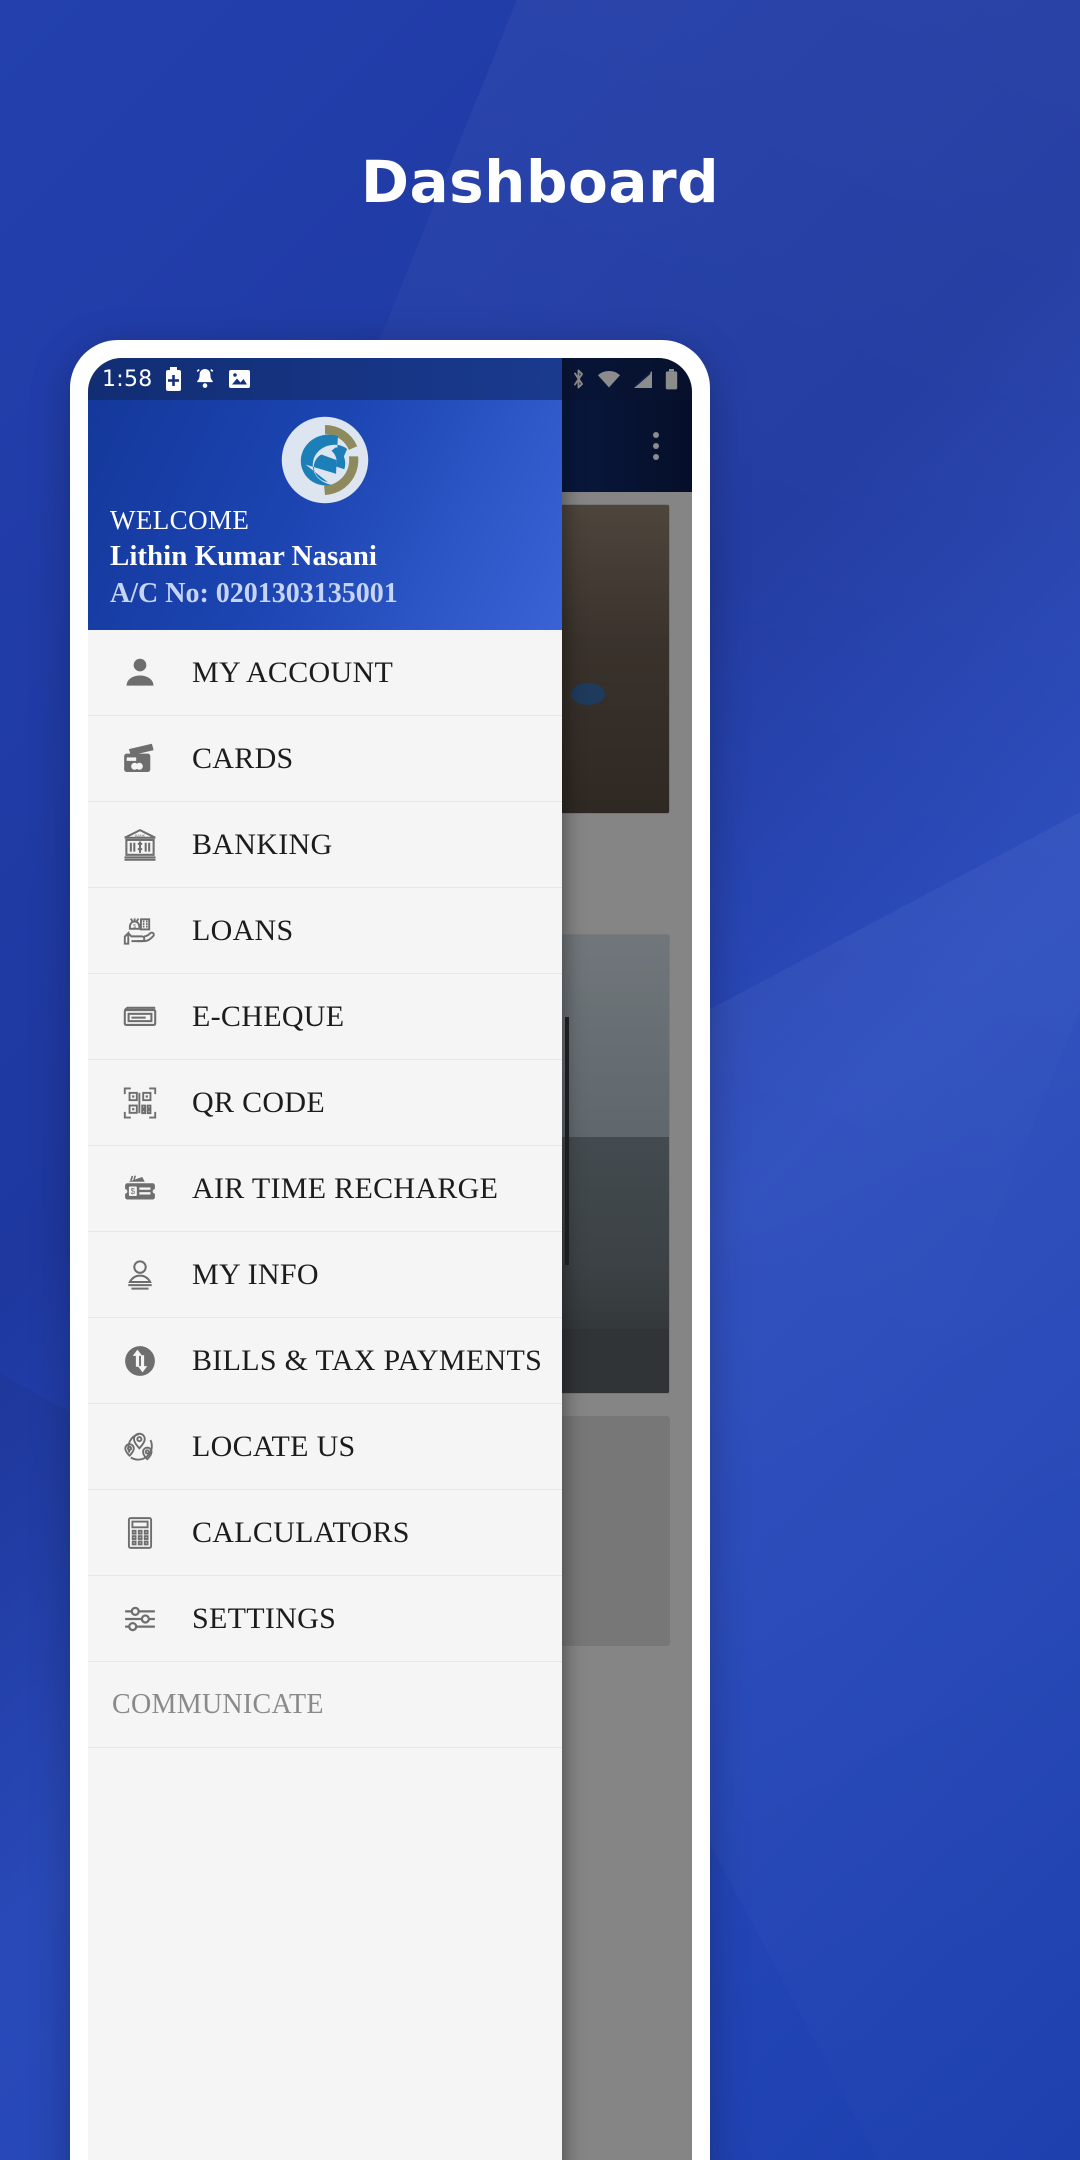 The width and height of the screenshot is (1080, 2160). What do you see at coordinates (140, 1189) in the screenshot?
I see `airtime-voucher-icon: $` at bounding box center [140, 1189].